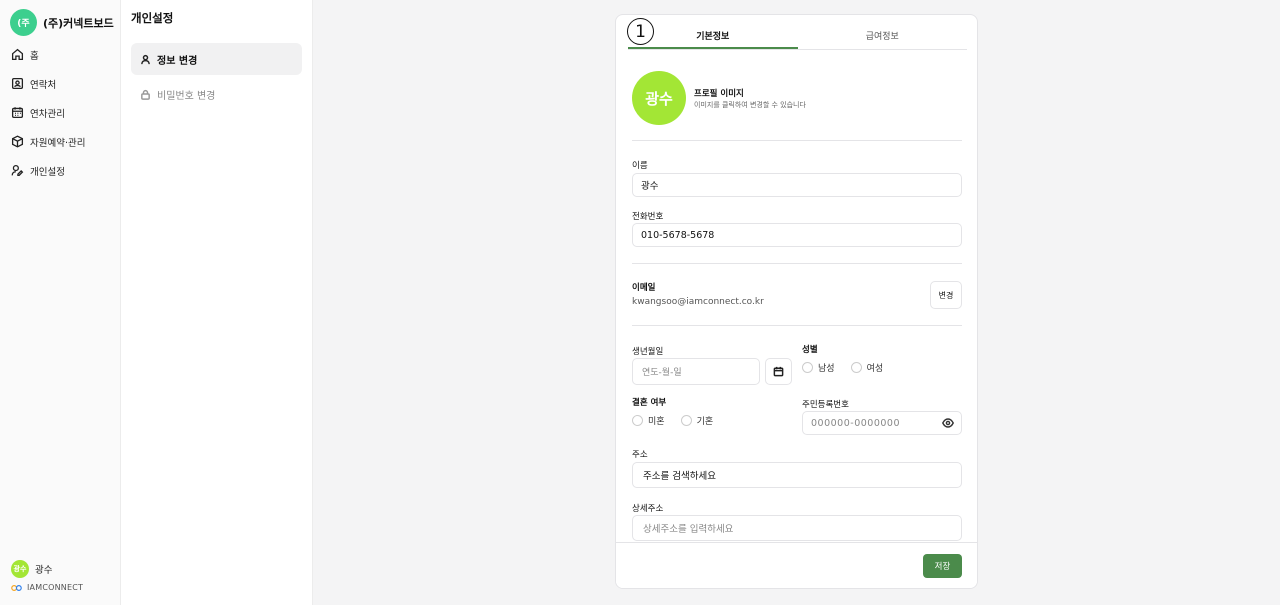 This screenshot has height=605, width=1280. I want to click on nav-item-resources: 자원예약·관리, so click(60, 141).